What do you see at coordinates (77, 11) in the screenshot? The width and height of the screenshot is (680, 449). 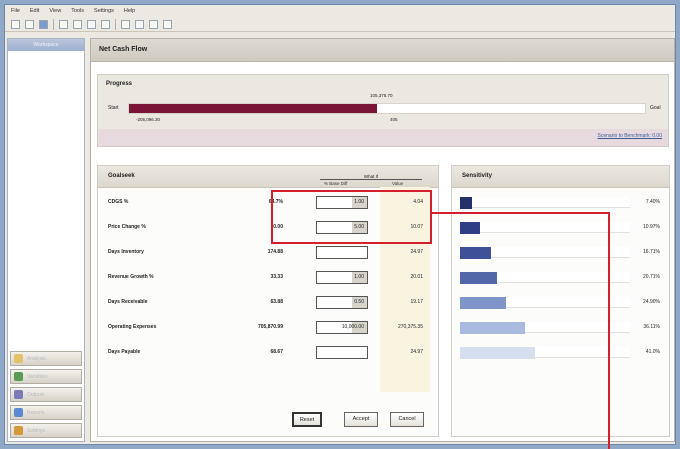 I see `menu-tools: Tools` at bounding box center [77, 11].